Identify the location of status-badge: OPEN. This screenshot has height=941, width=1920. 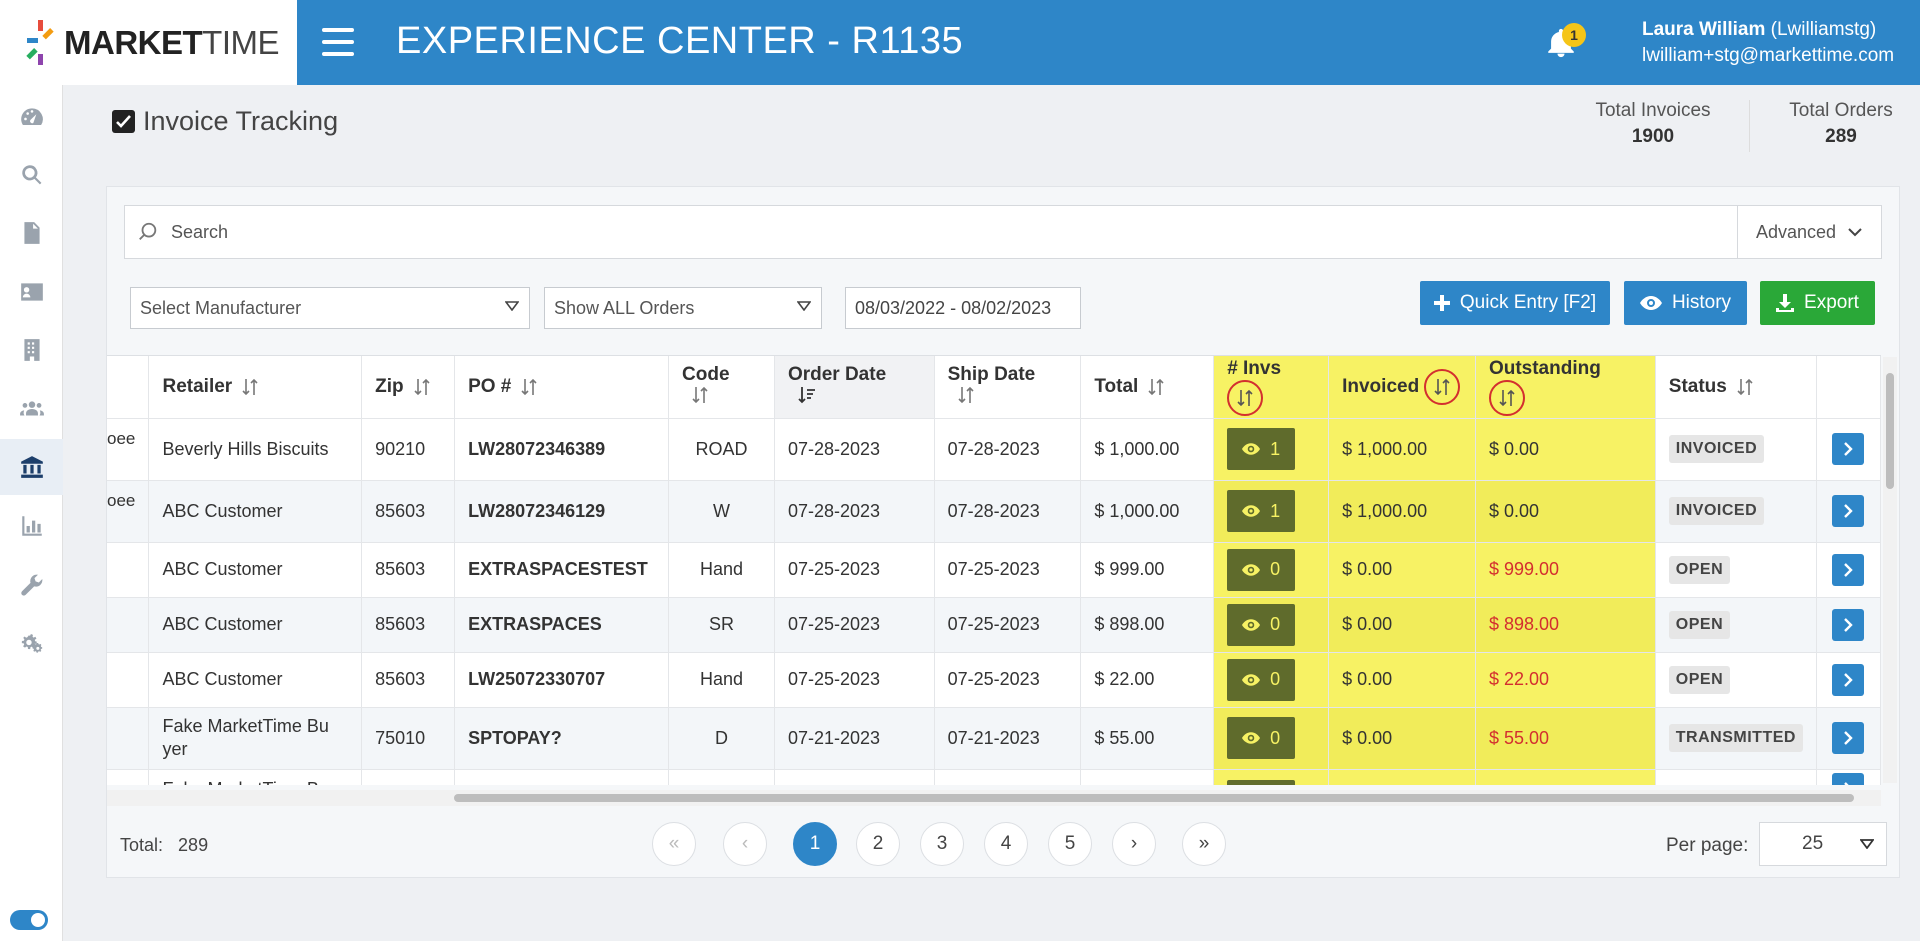
(1699, 624).